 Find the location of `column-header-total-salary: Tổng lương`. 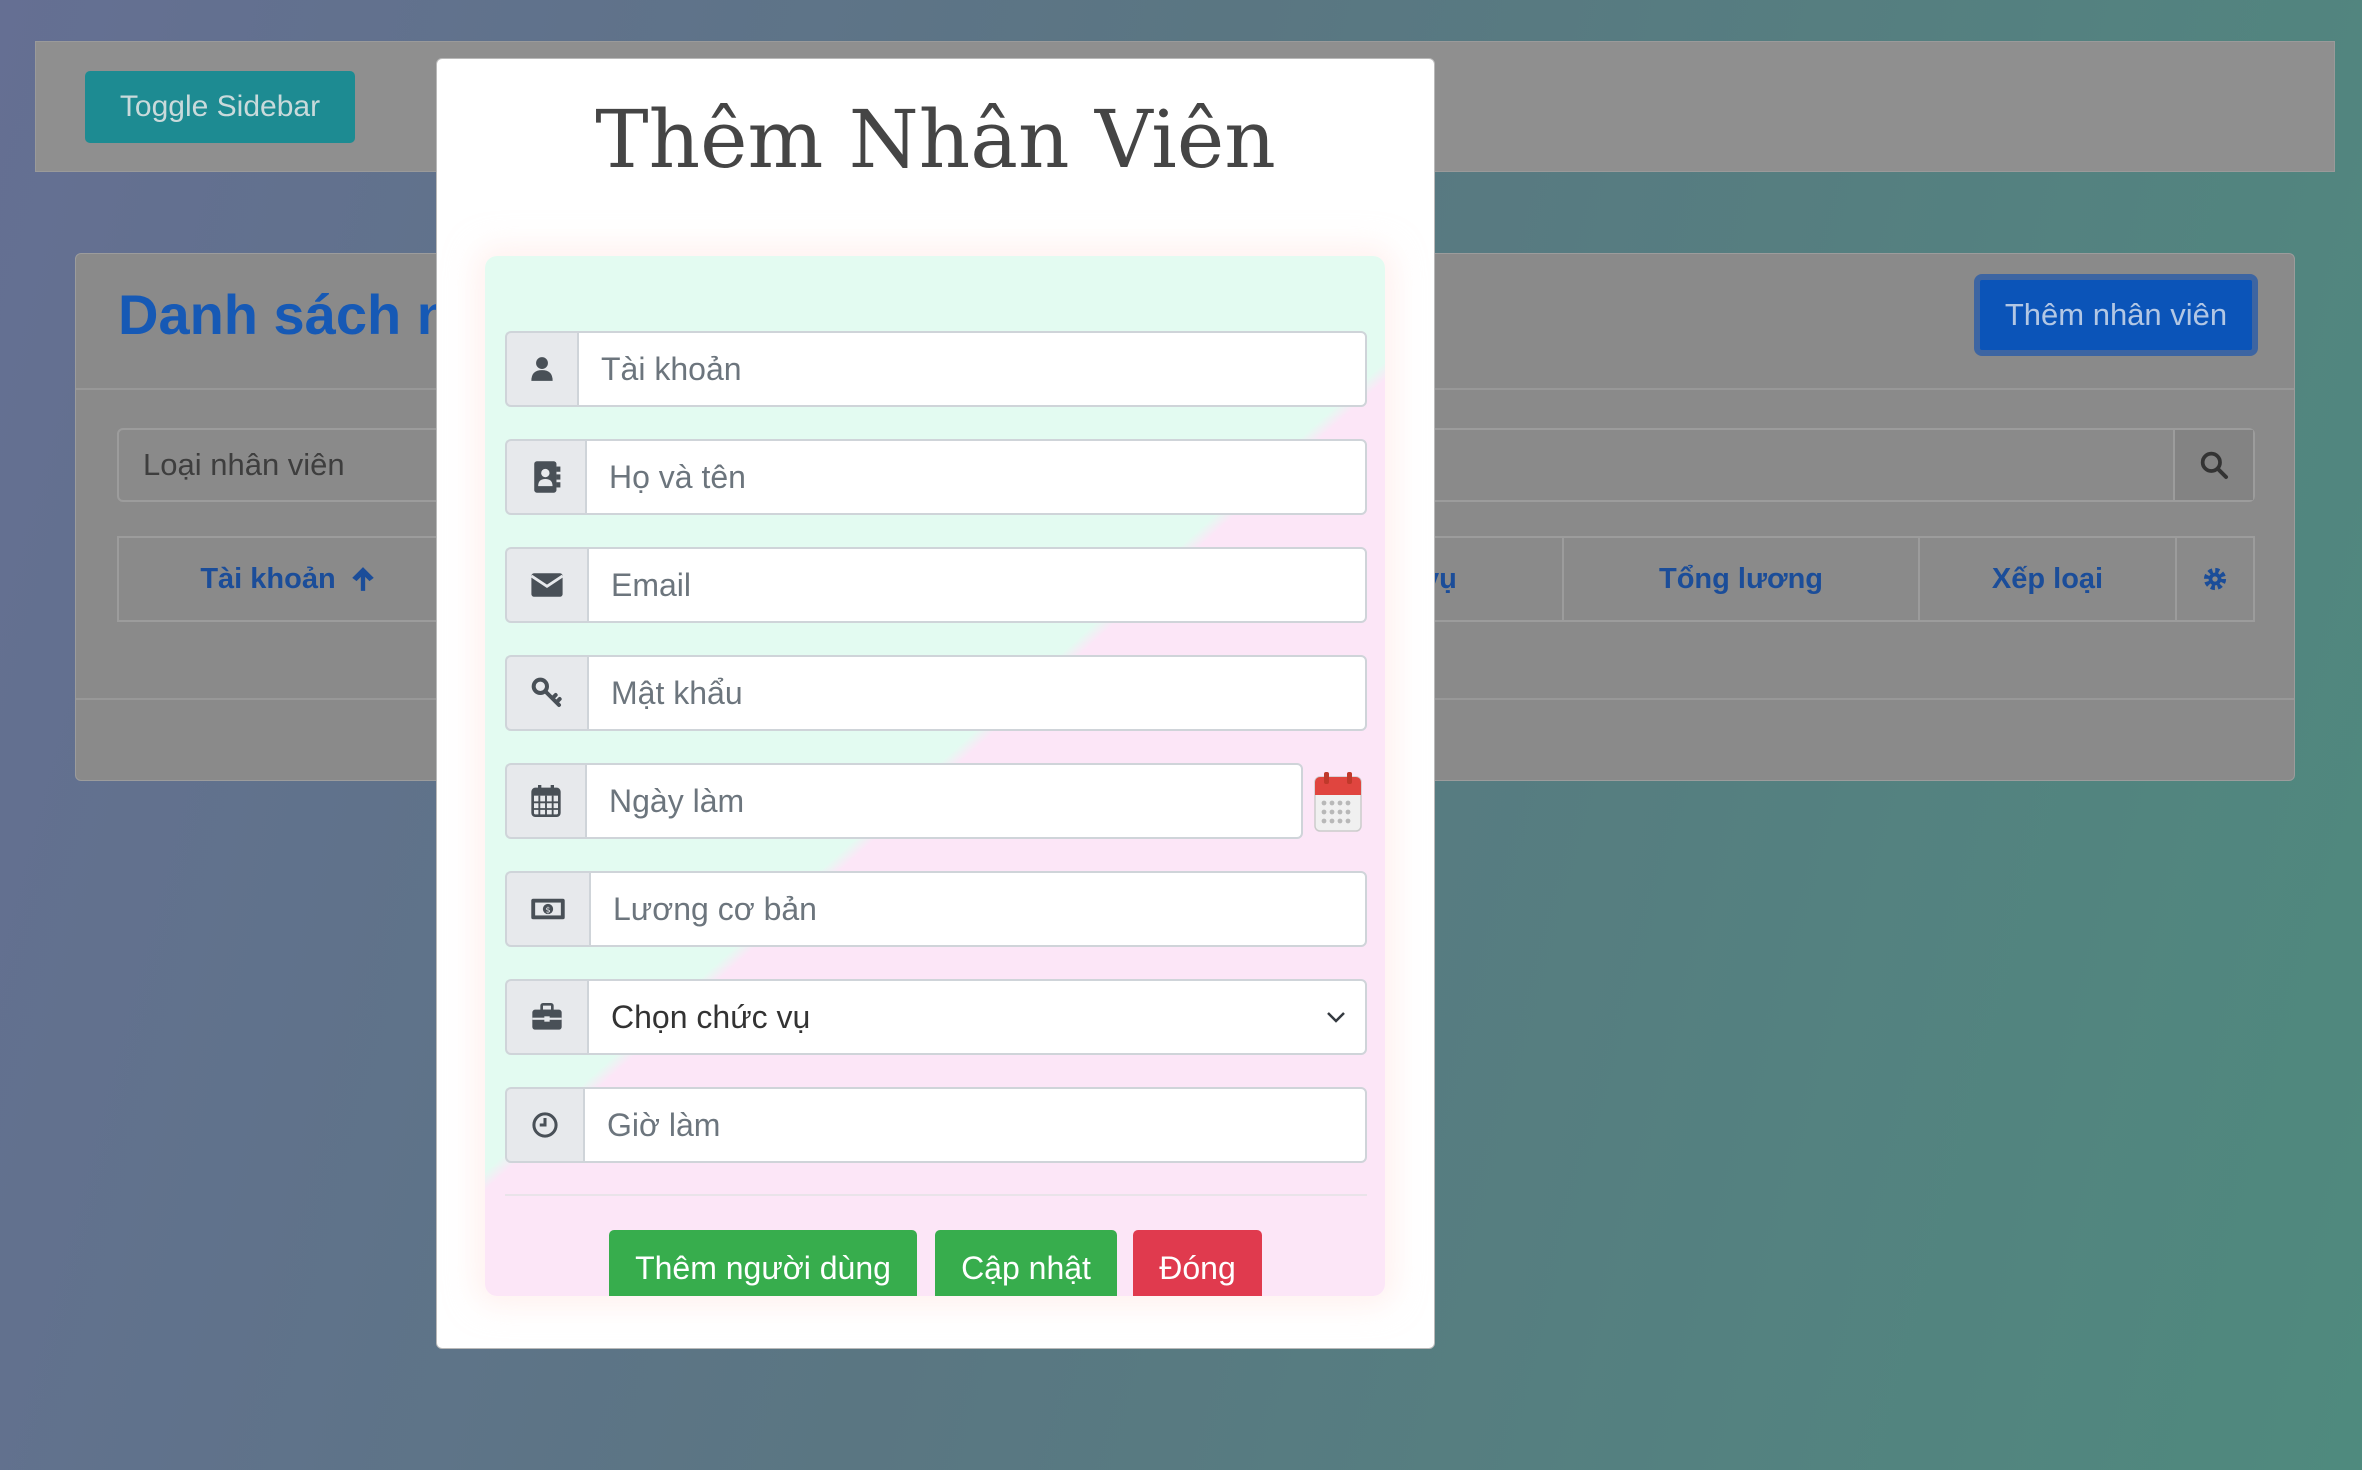

column-header-total-salary: Tổng lương is located at coordinates (1742, 579).